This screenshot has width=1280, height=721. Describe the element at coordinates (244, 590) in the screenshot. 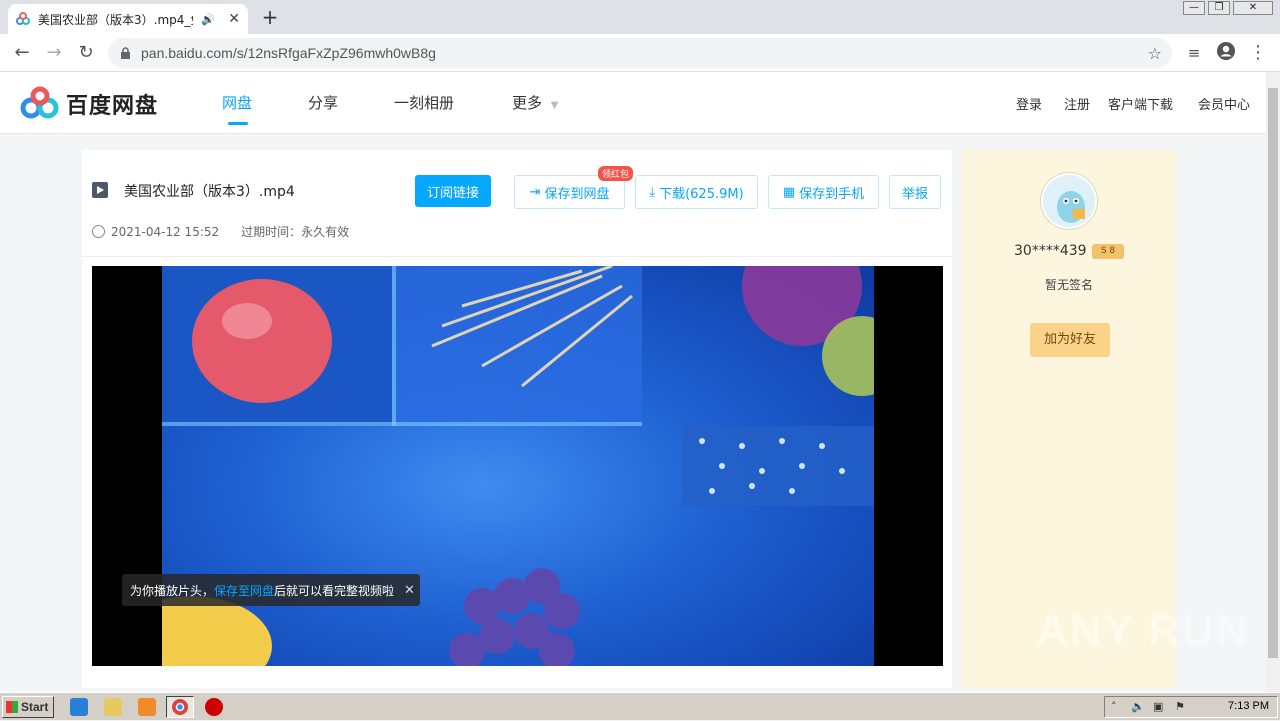

I see `toast-save-link: 保存至网盘` at that location.